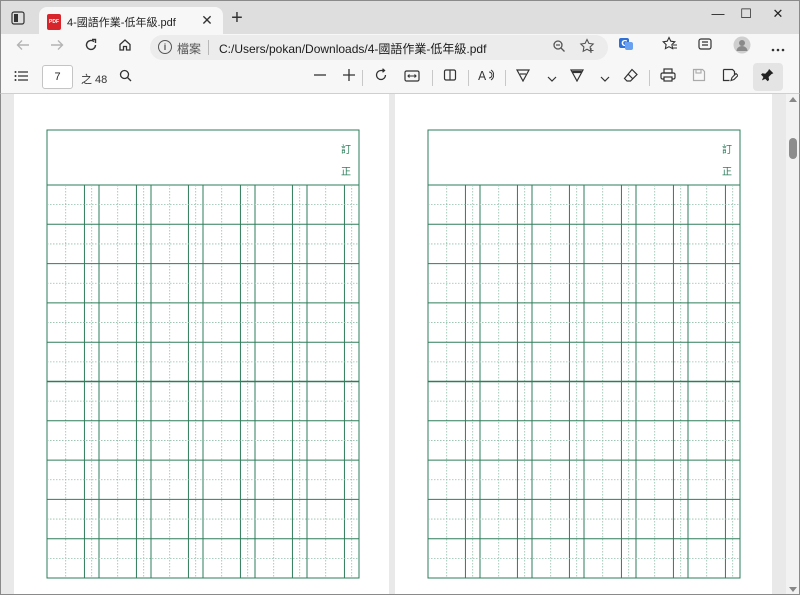 This screenshot has width=800, height=595. I want to click on translate-button: G, so click(626, 48).